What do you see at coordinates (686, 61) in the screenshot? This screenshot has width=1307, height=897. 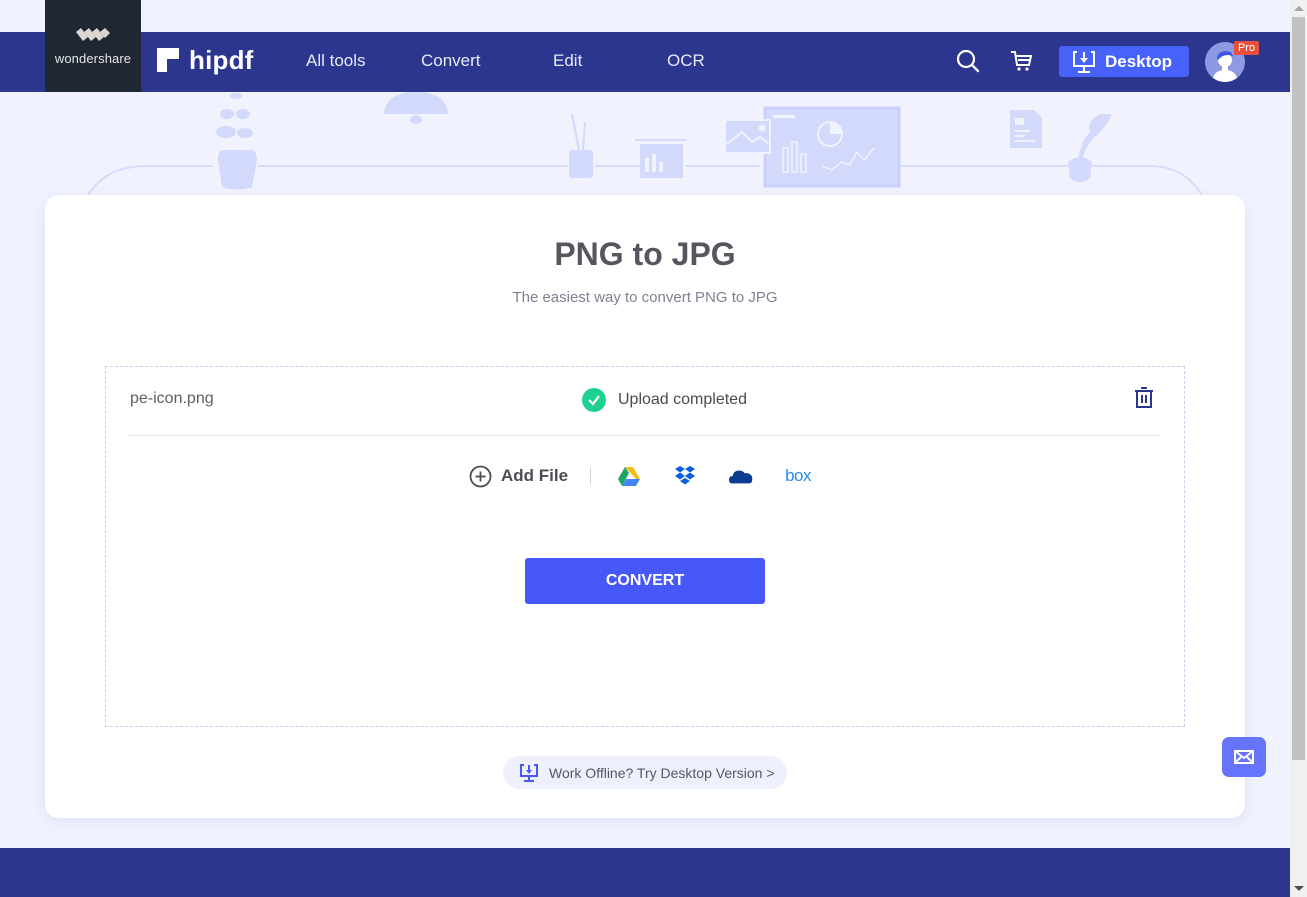 I see `nav-ocr: OCR` at bounding box center [686, 61].